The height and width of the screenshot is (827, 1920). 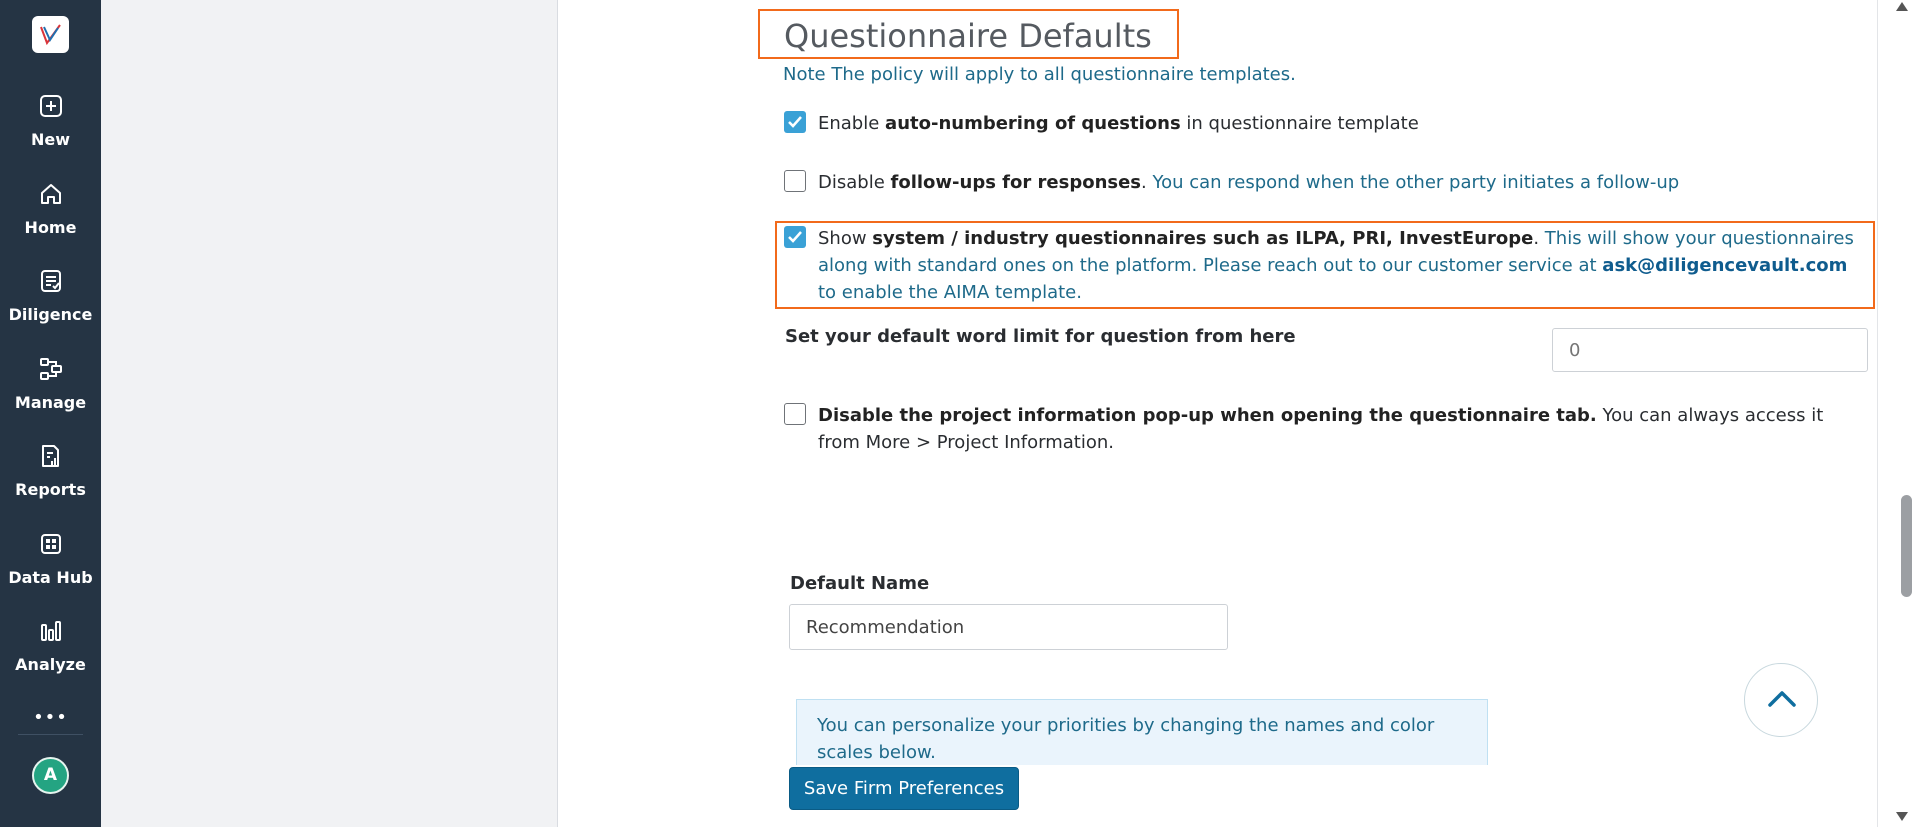 I want to click on default-name-label: Default Name, so click(x=860, y=583).